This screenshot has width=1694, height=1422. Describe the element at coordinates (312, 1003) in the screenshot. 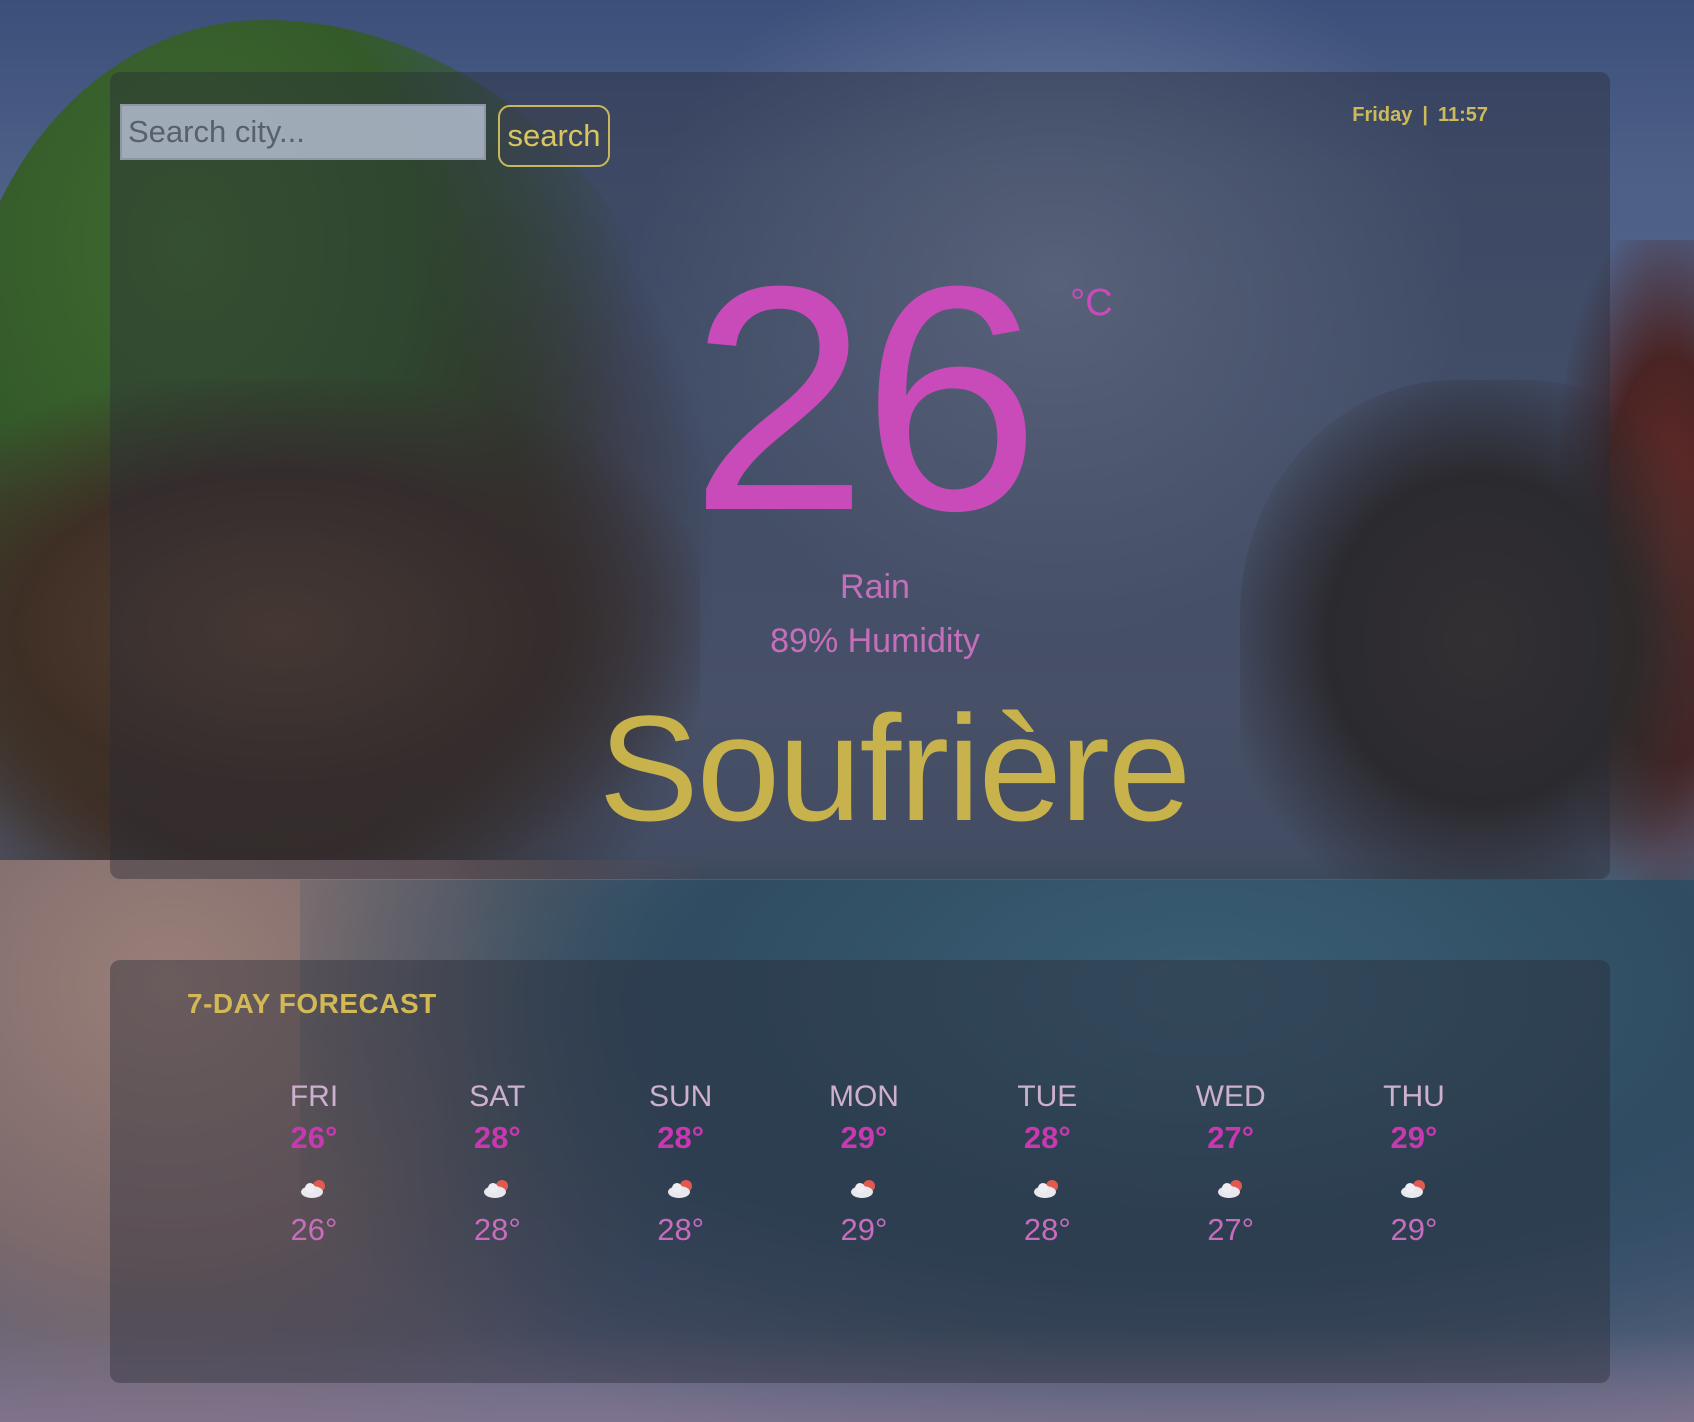

I see `forecast-title: 7-DAY FORECAST` at that location.